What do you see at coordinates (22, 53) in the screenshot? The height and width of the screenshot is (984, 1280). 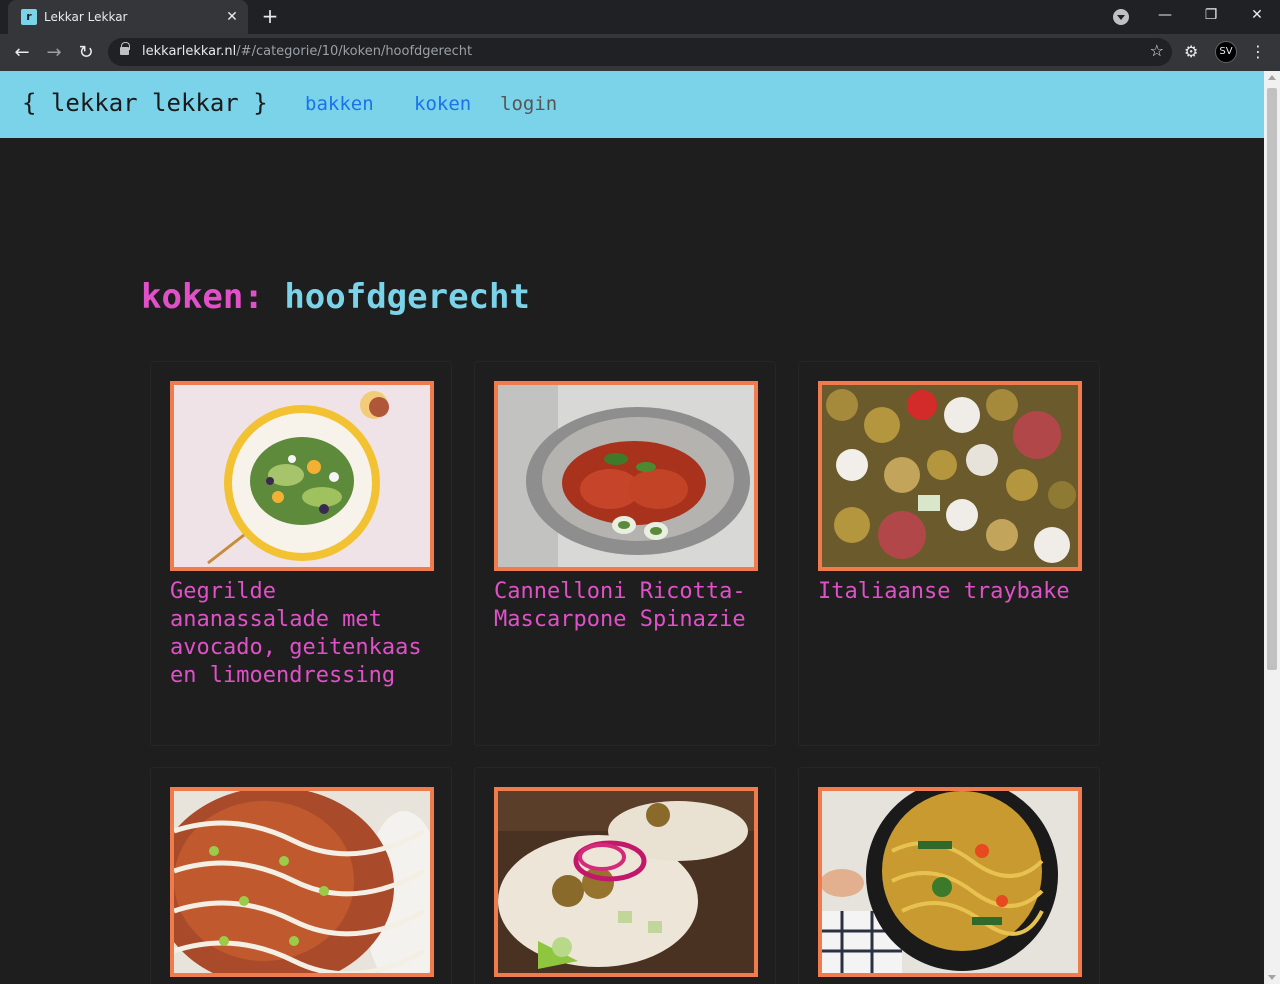 I see `back-icon: ←` at bounding box center [22, 53].